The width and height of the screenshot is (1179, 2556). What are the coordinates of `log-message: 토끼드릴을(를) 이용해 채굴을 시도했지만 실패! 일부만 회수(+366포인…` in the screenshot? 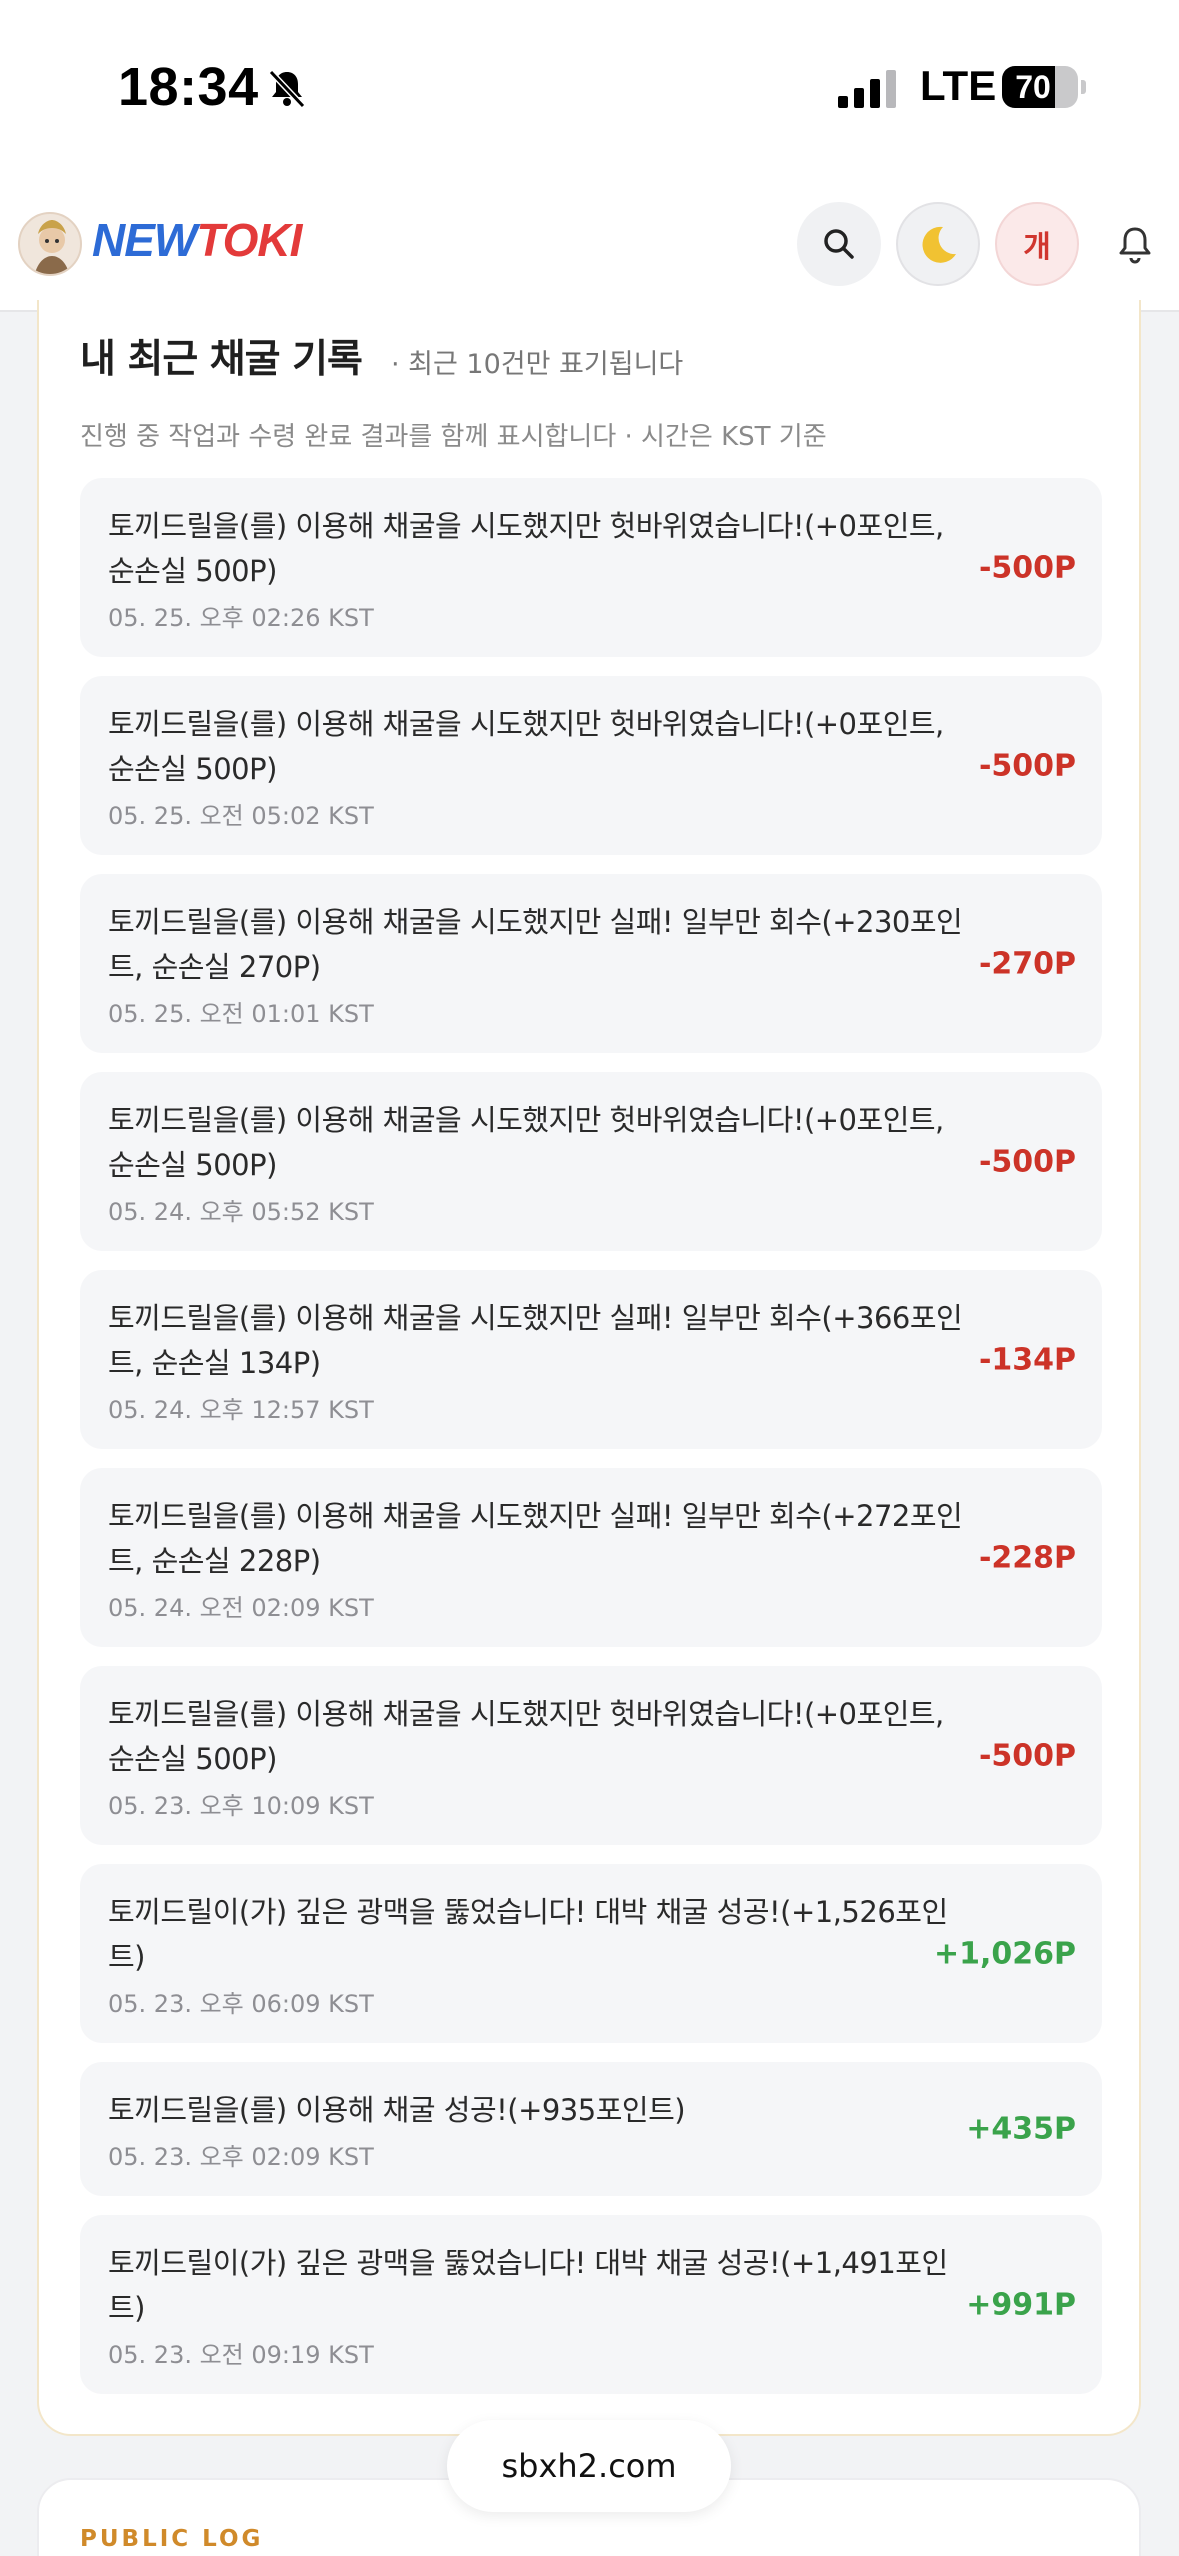 It's located at (535, 1340).